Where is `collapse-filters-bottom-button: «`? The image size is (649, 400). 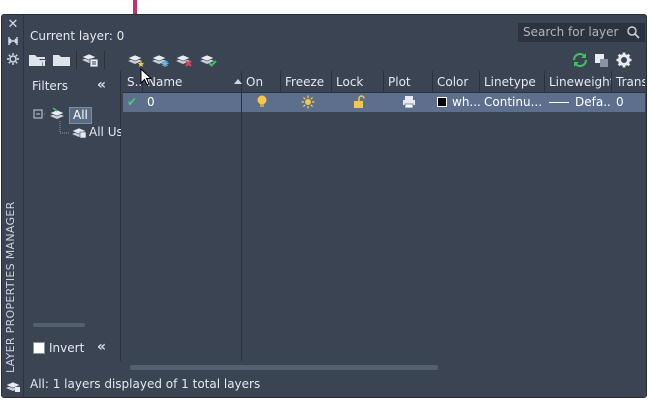 collapse-filters-bottom-button: « is located at coordinates (101, 347).